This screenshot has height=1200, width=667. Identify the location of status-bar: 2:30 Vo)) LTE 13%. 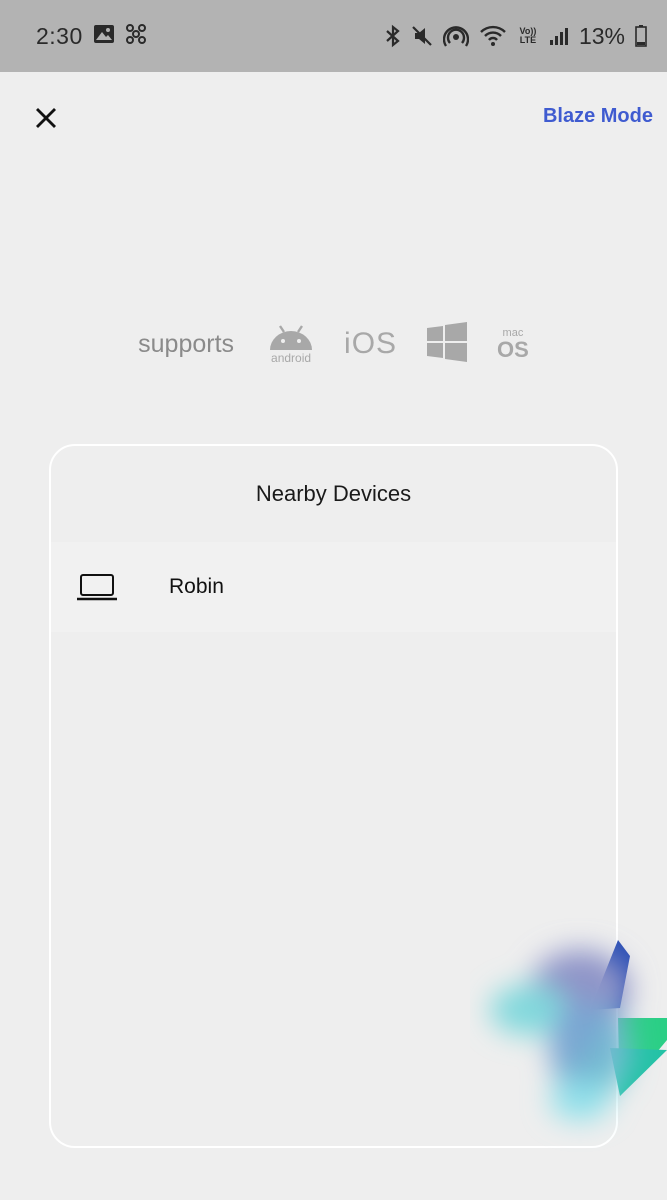
(333, 36).